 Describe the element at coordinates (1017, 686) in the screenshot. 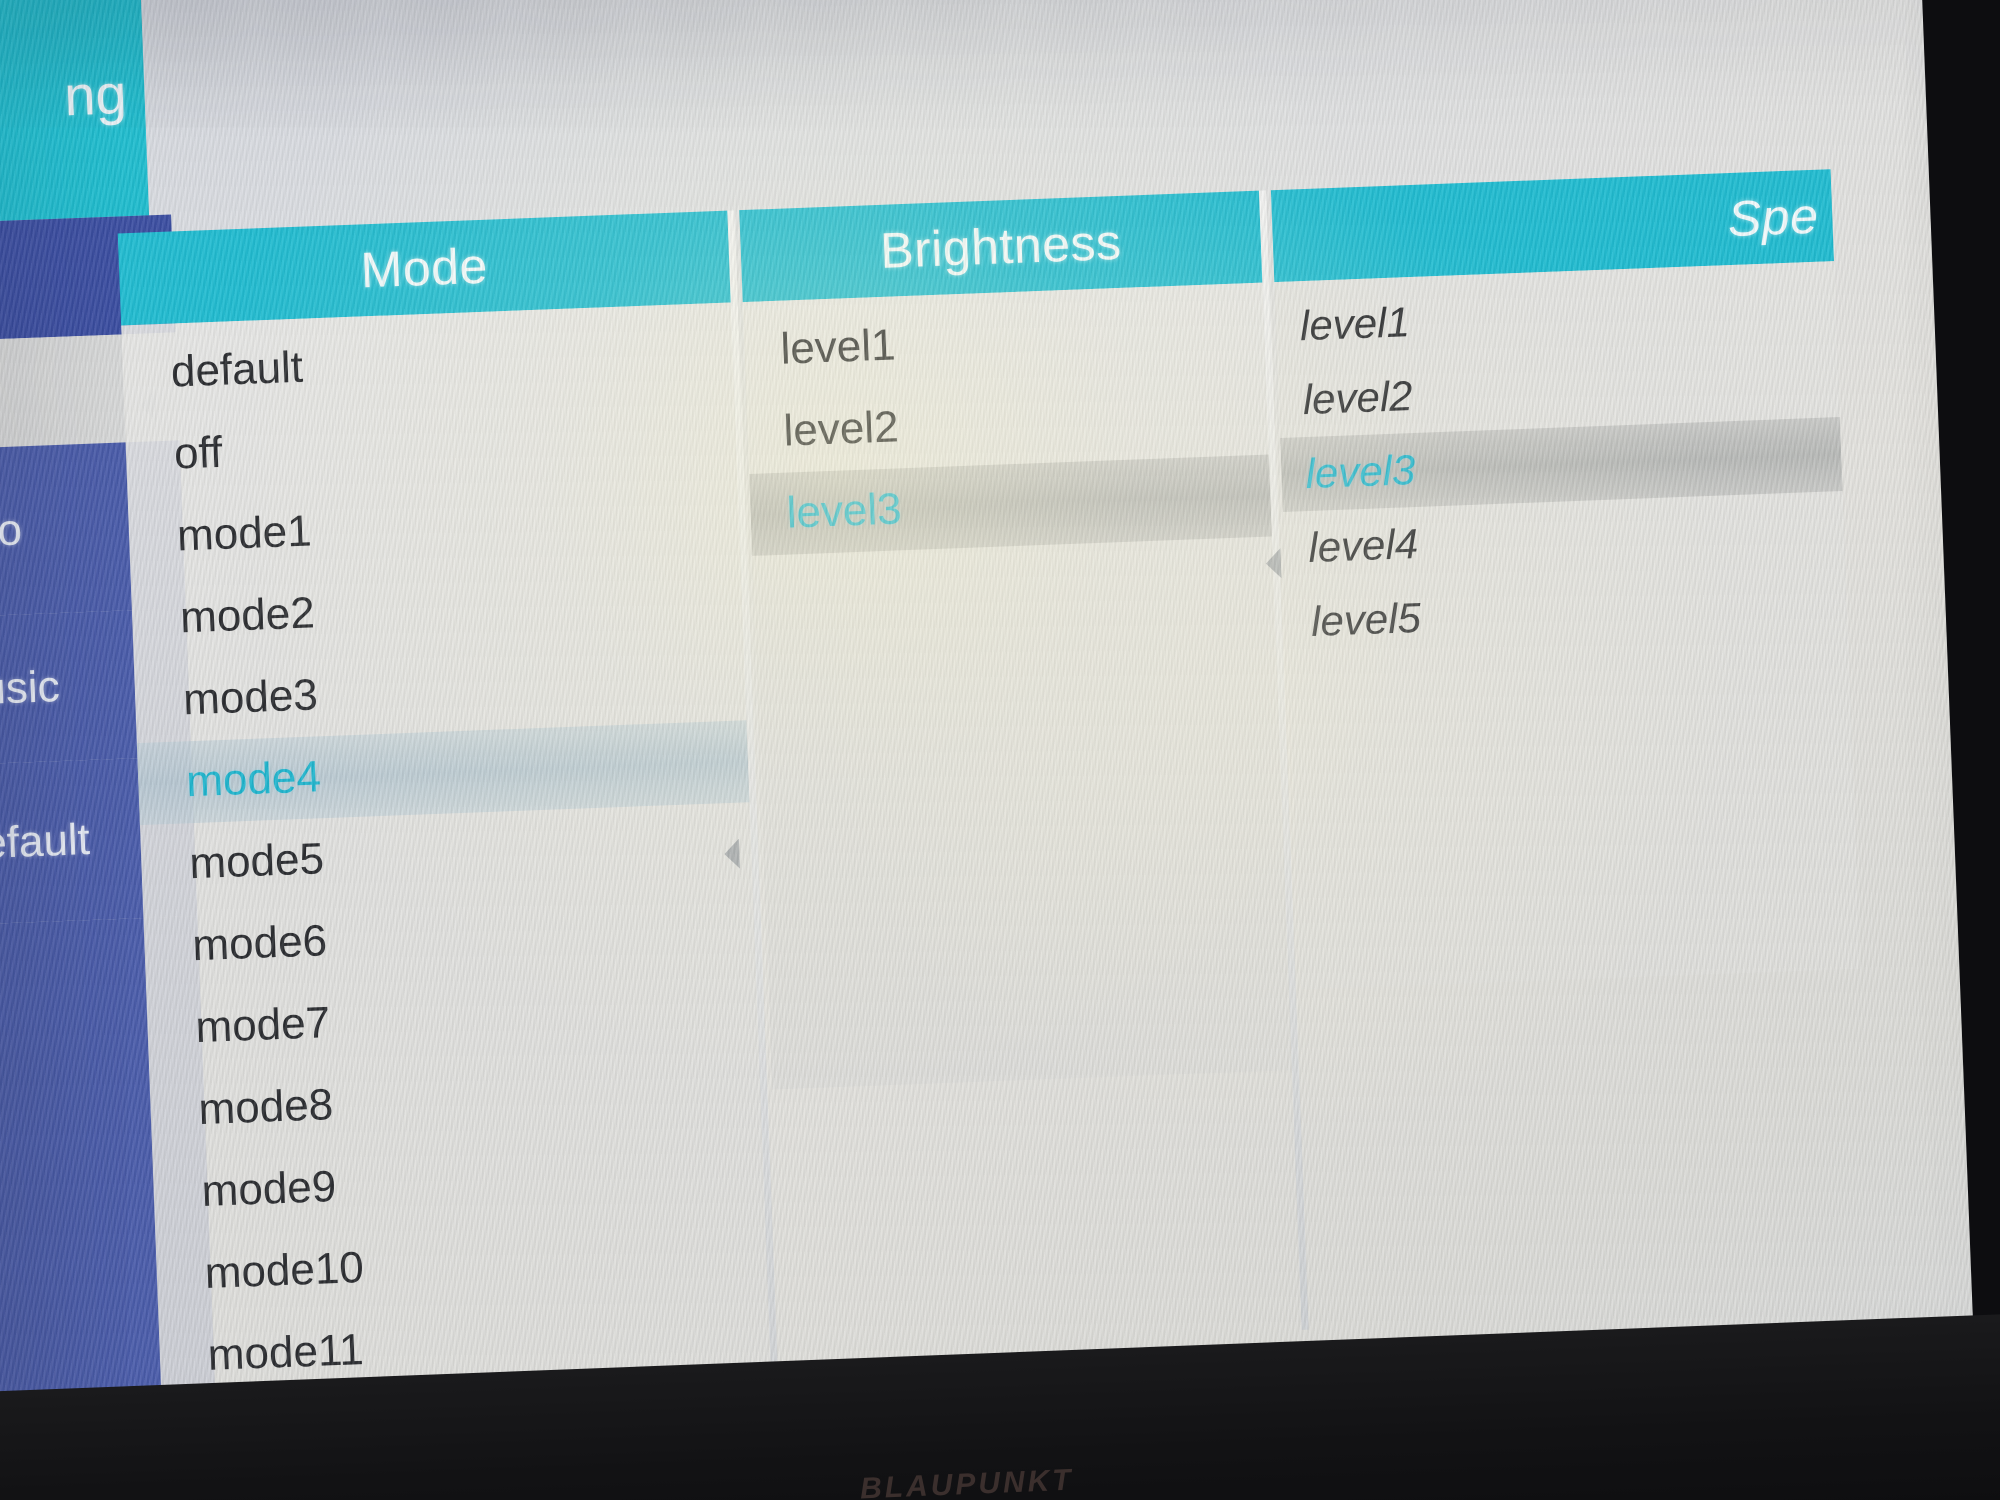

I see `column-brightness-list: level1 level2 level3` at that location.